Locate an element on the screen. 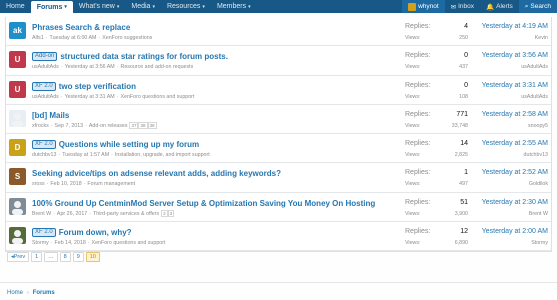  account-menu: whynot is located at coordinates (423, 6).